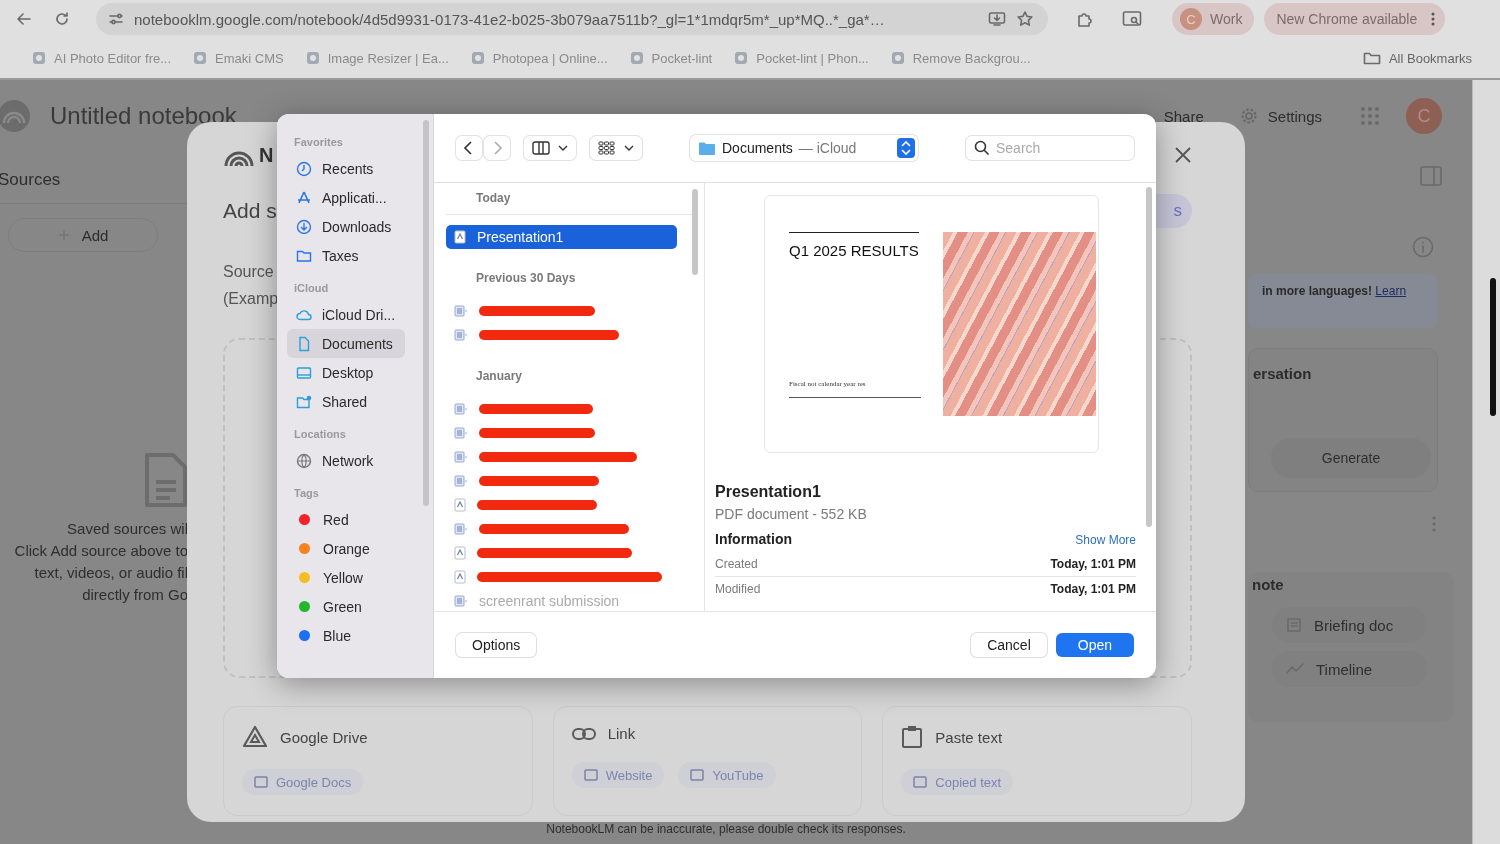 The height and width of the screenshot is (844, 1500). Describe the element at coordinates (561, 237) in the screenshot. I see `file-row: Presentation1` at that location.